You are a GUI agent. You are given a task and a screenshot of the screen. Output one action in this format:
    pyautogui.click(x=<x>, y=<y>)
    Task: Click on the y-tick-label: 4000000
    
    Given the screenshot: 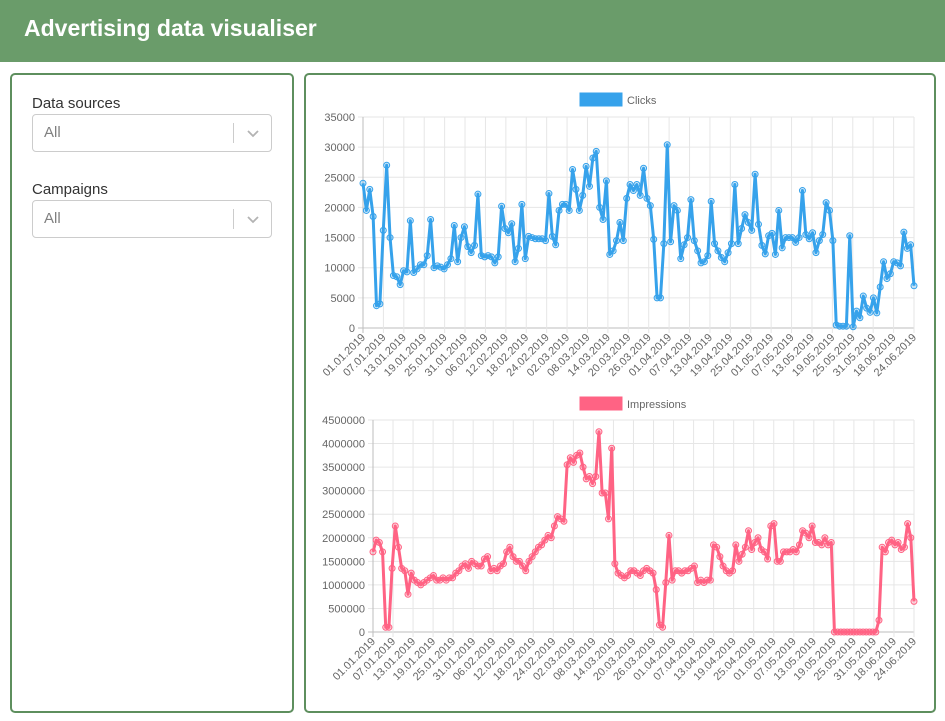 What is the action you would take?
    pyautogui.click(x=343, y=445)
    